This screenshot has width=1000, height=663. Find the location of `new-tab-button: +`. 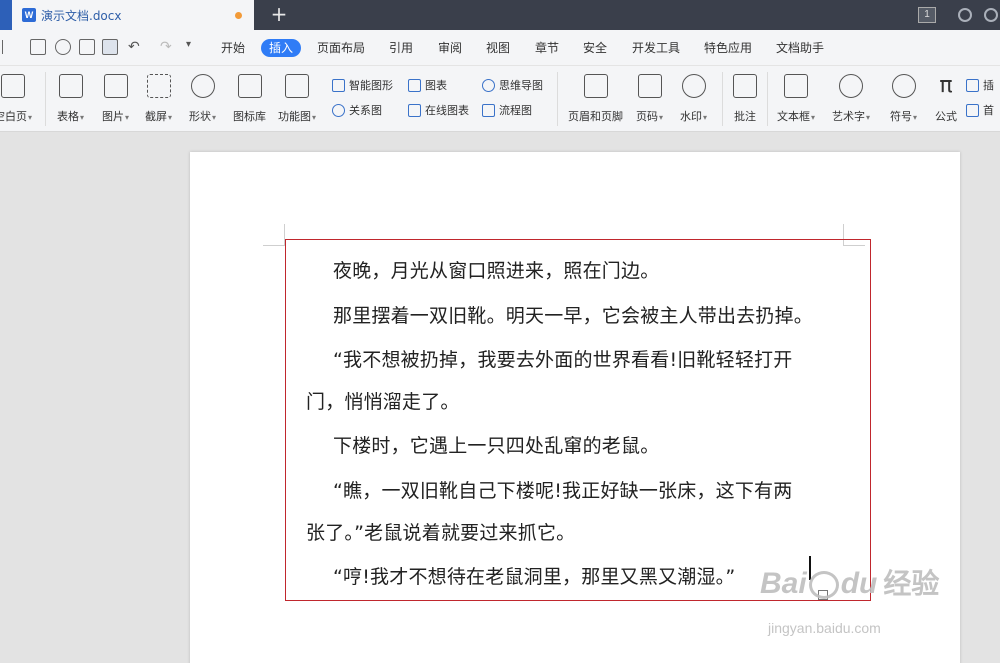

new-tab-button: + is located at coordinates (279, 14).